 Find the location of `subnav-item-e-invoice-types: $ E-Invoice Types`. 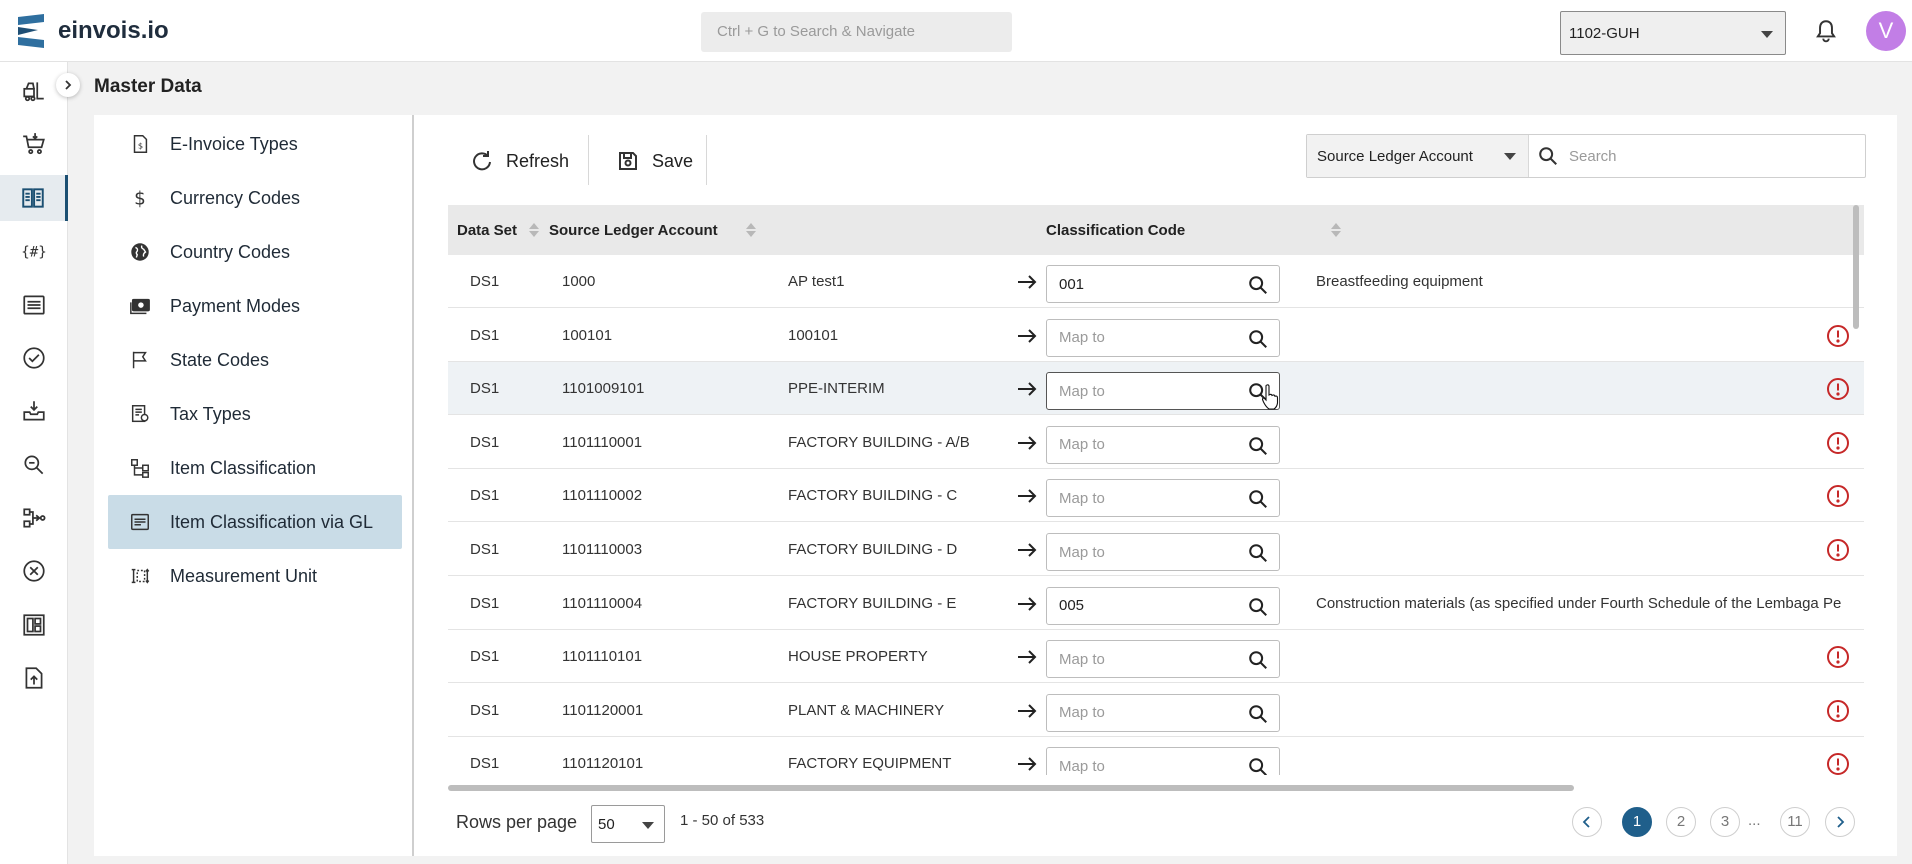

subnav-item-e-invoice-types: $ E-Invoice Types is located at coordinates (255, 144).